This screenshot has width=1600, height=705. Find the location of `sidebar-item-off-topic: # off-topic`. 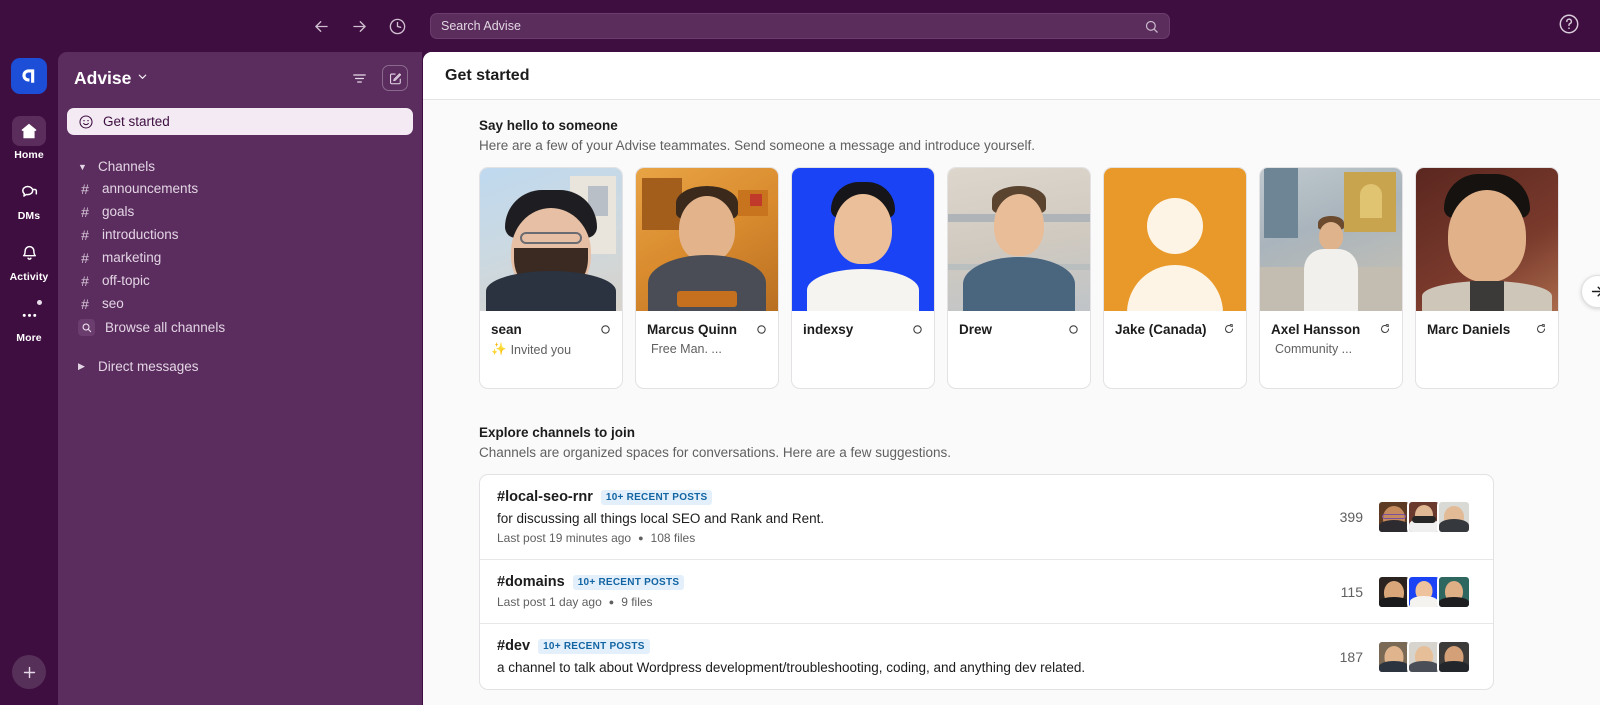

sidebar-item-off-topic: # off-topic is located at coordinates (240, 280).